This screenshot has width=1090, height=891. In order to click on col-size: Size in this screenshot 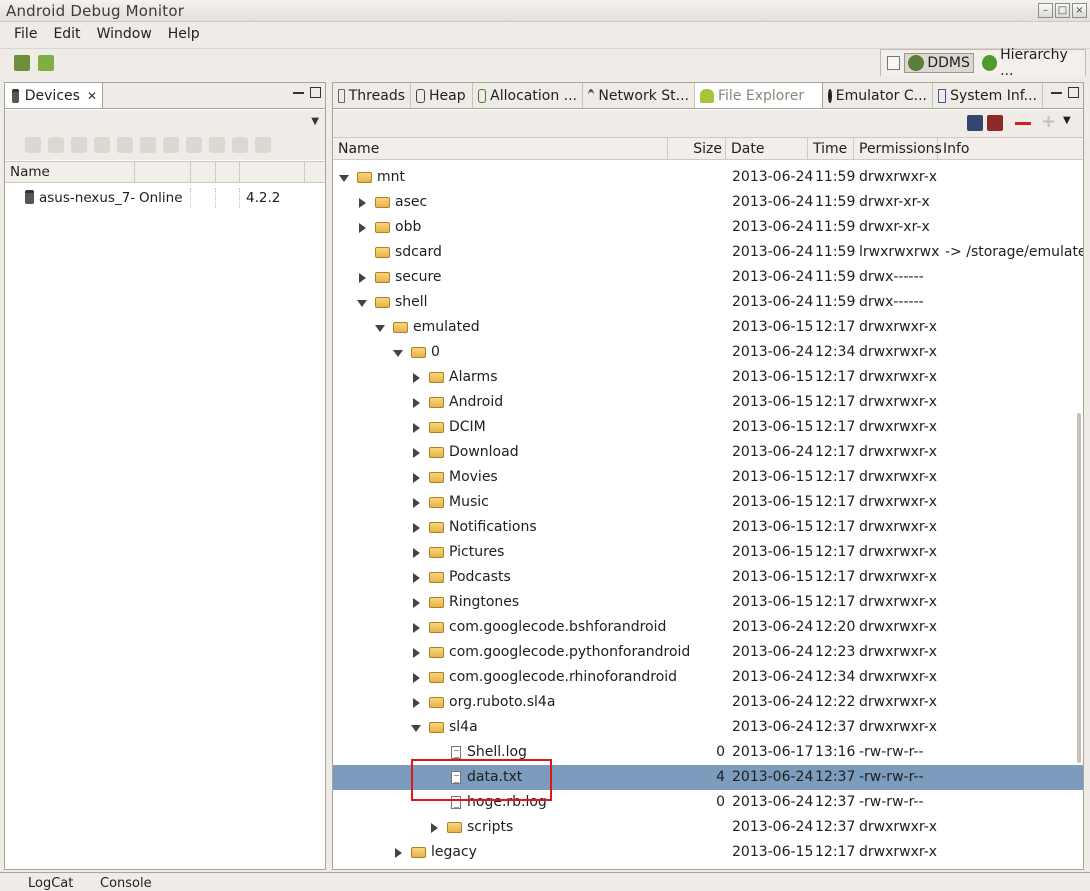, I will do `click(697, 149)`.